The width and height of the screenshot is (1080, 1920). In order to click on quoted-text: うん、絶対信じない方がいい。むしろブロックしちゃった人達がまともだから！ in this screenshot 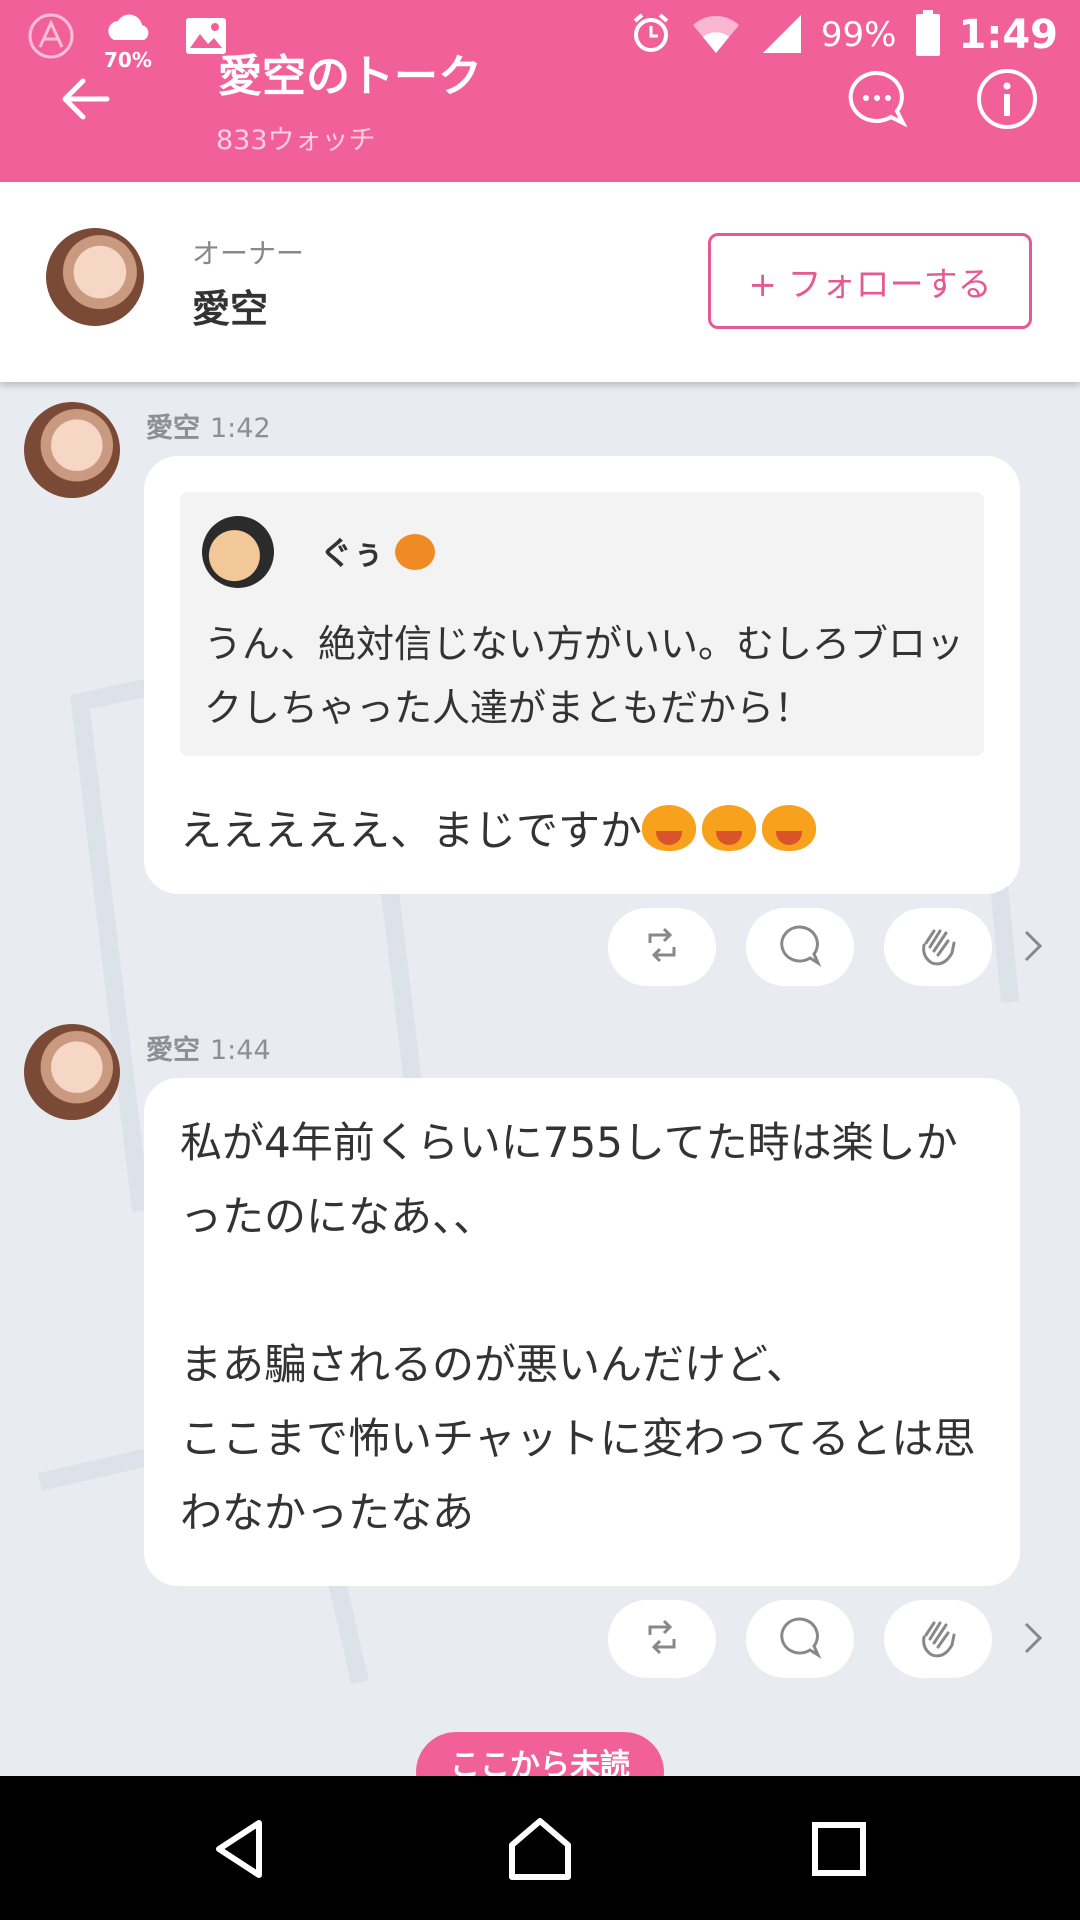, I will do `click(584, 676)`.